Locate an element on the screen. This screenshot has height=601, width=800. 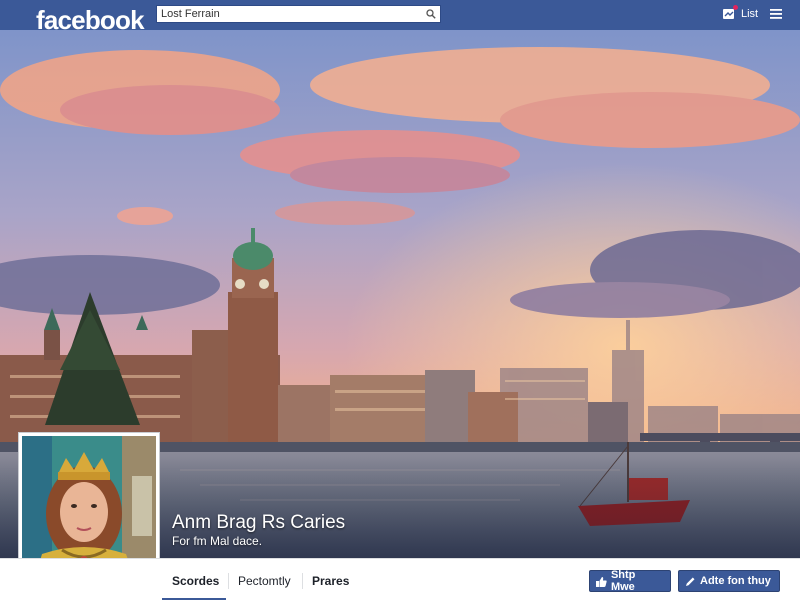
notification-badge is located at coordinates (735, 7).